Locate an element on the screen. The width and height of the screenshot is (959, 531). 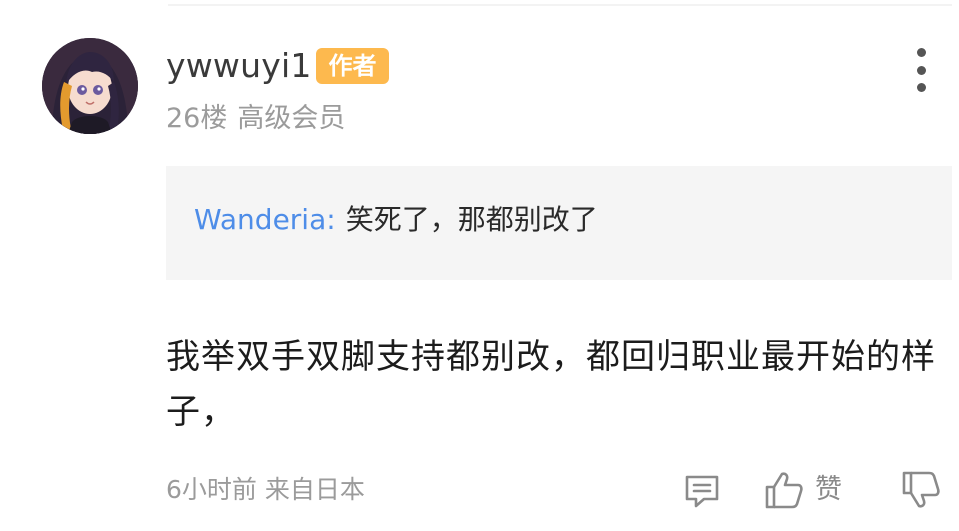
member-level: 高级会员 is located at coordinates (291, 118).